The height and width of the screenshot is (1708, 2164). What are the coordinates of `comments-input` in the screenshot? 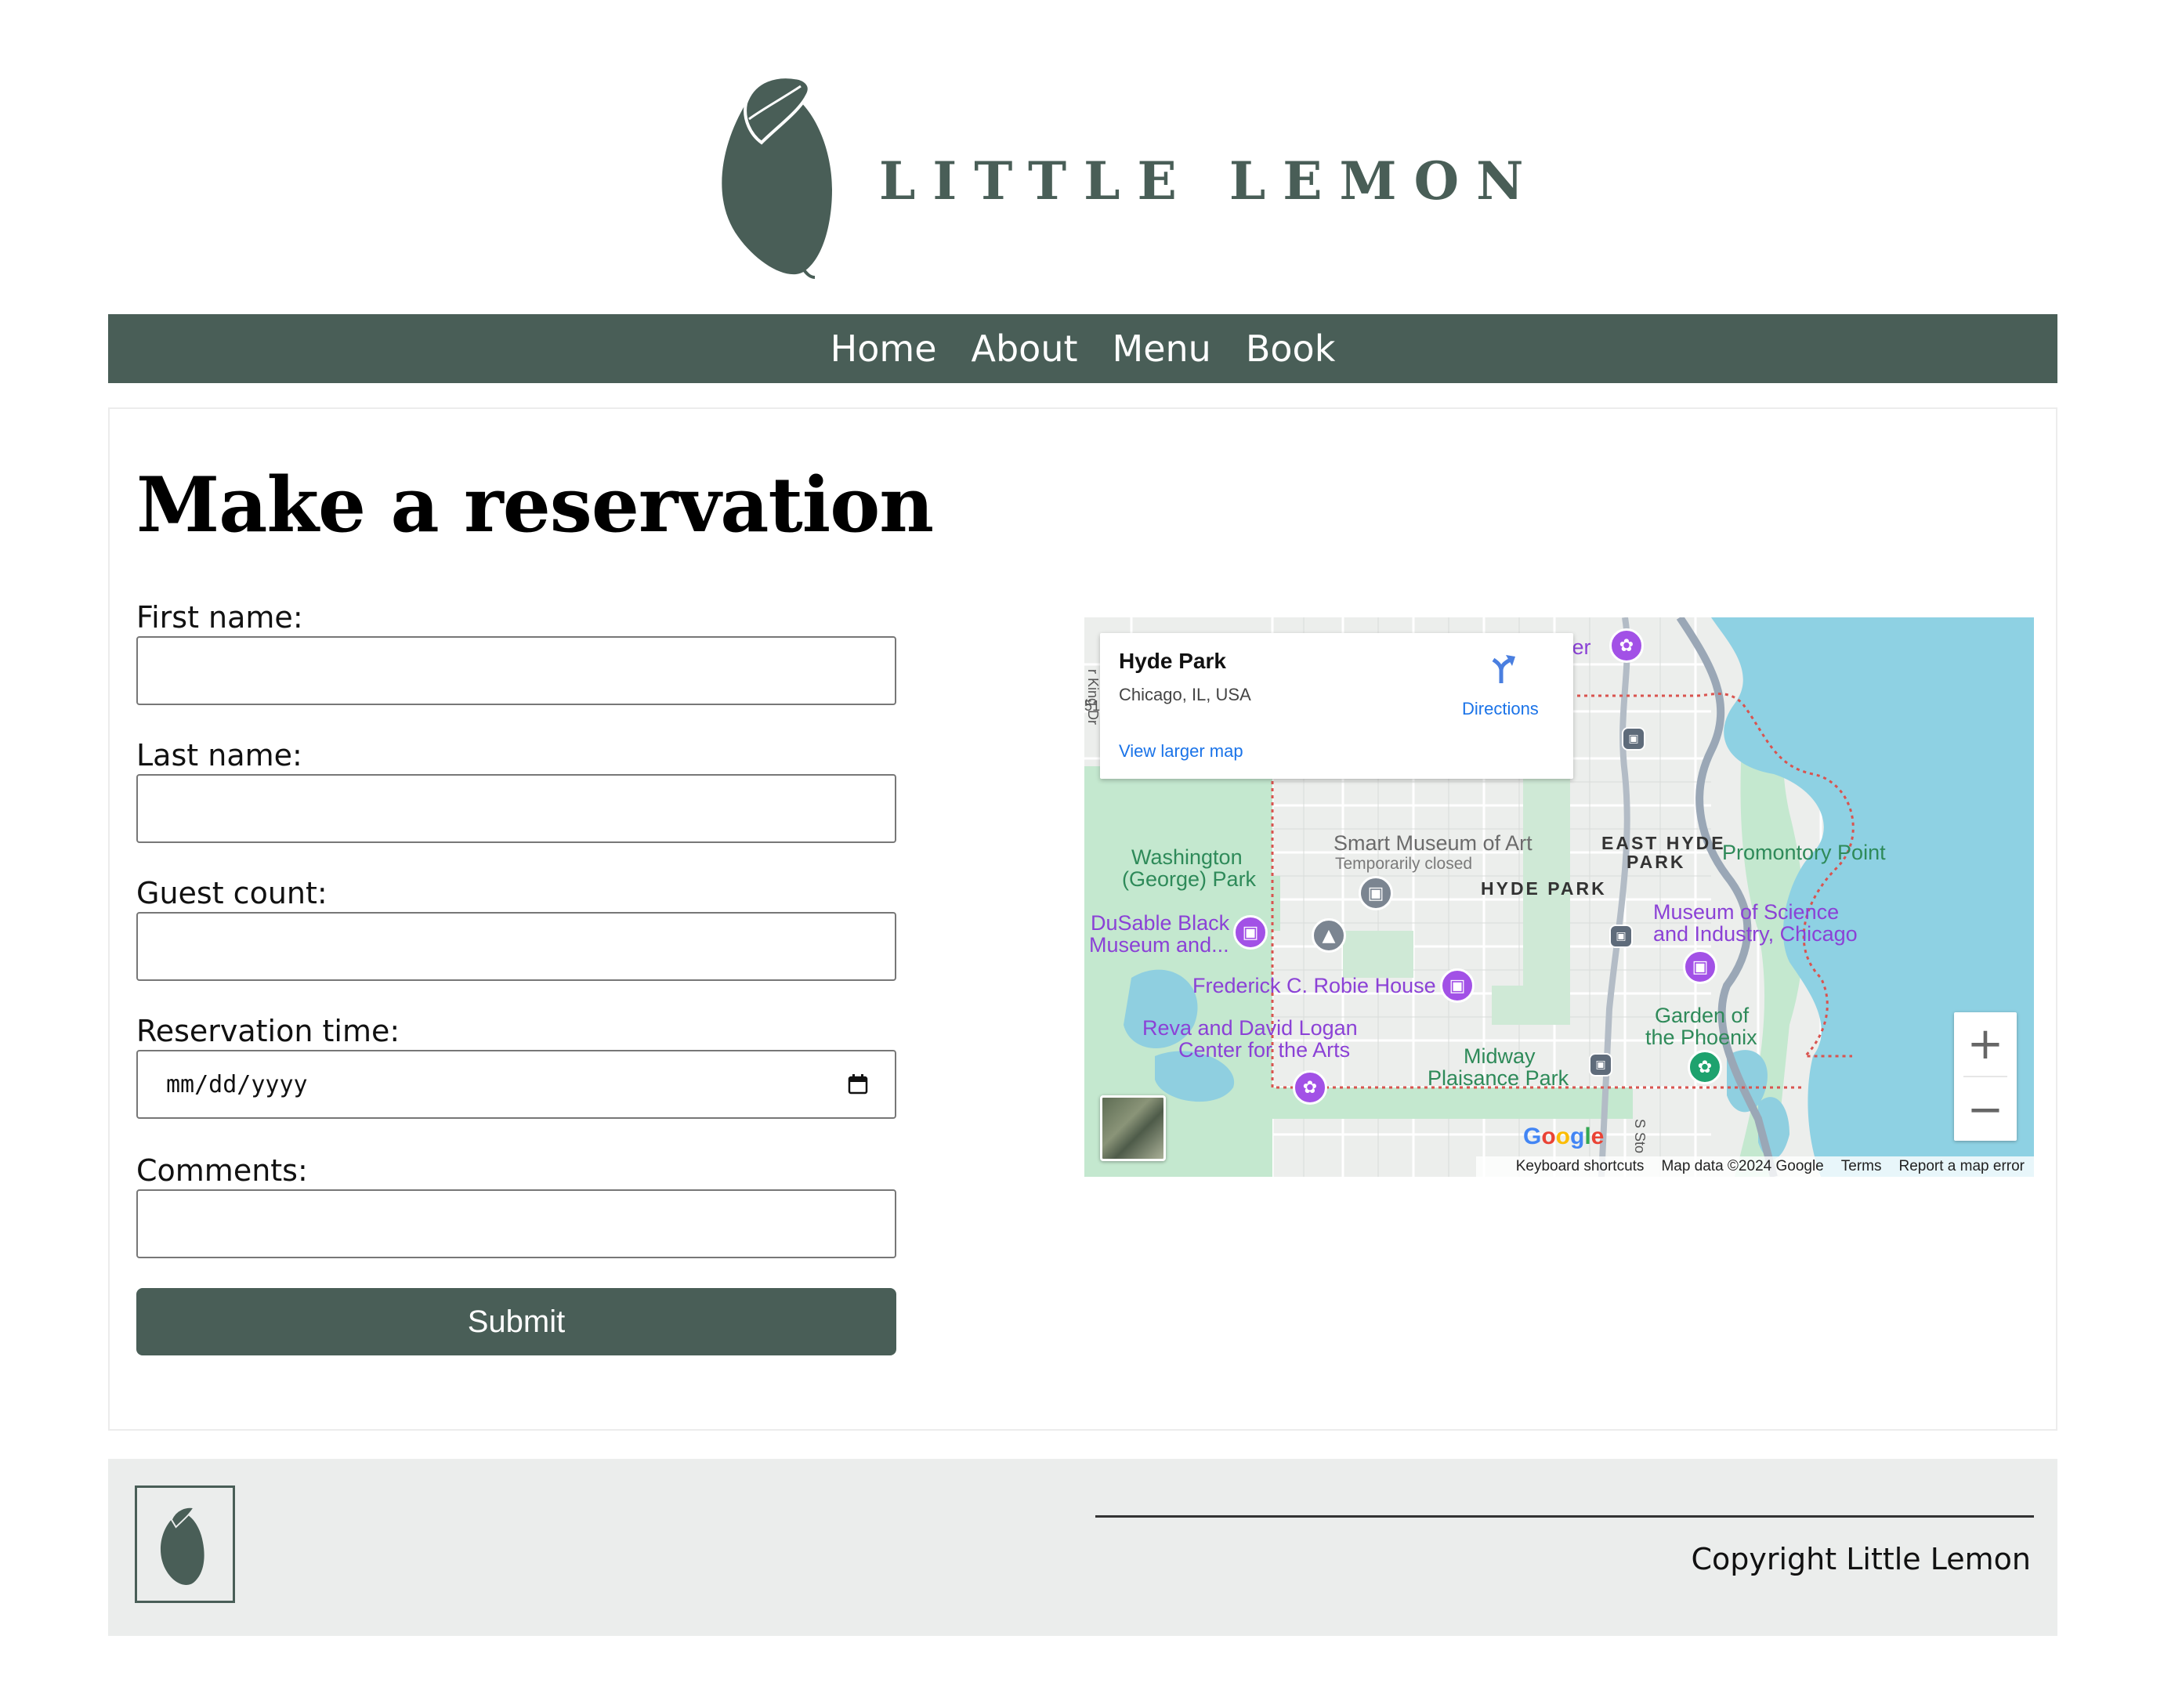 It's located at (516, 1223).